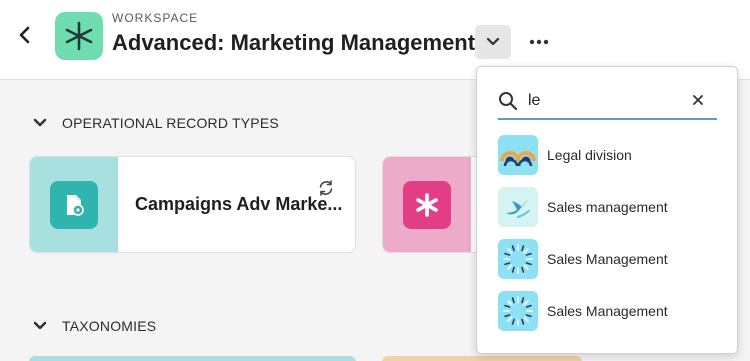 The width and height of the screenshot is (750, 361). I want to click on option-label: Sales management, so click(607, 207).